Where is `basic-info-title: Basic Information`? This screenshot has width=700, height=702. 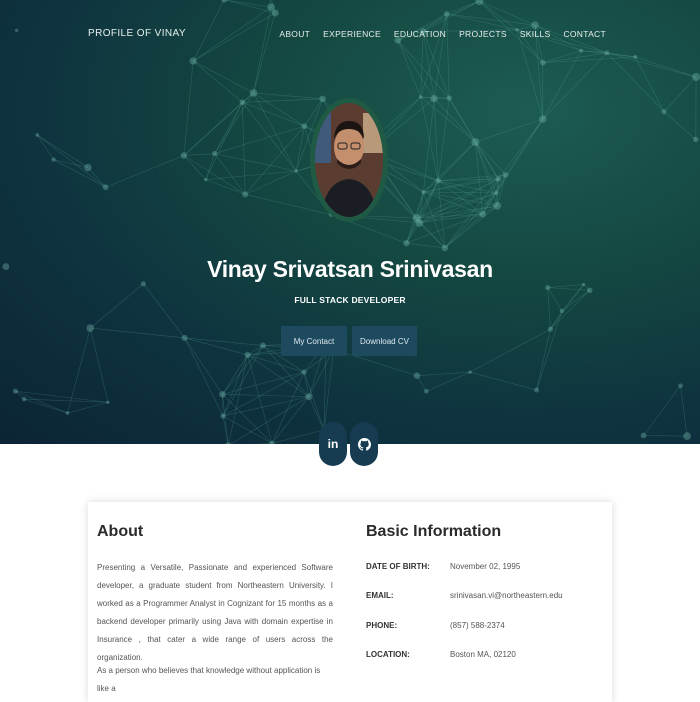
basic-info-title: Basic Information is located at coordinates (433, 532).